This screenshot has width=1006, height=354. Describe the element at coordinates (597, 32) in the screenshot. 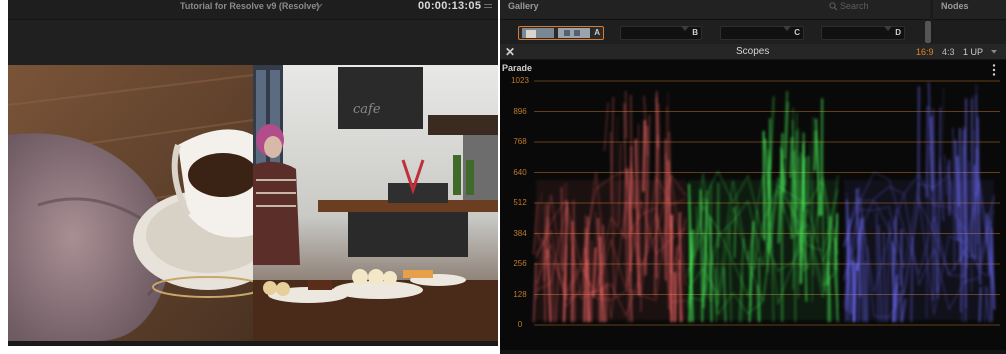

I see `still-label-a: A` at that location.